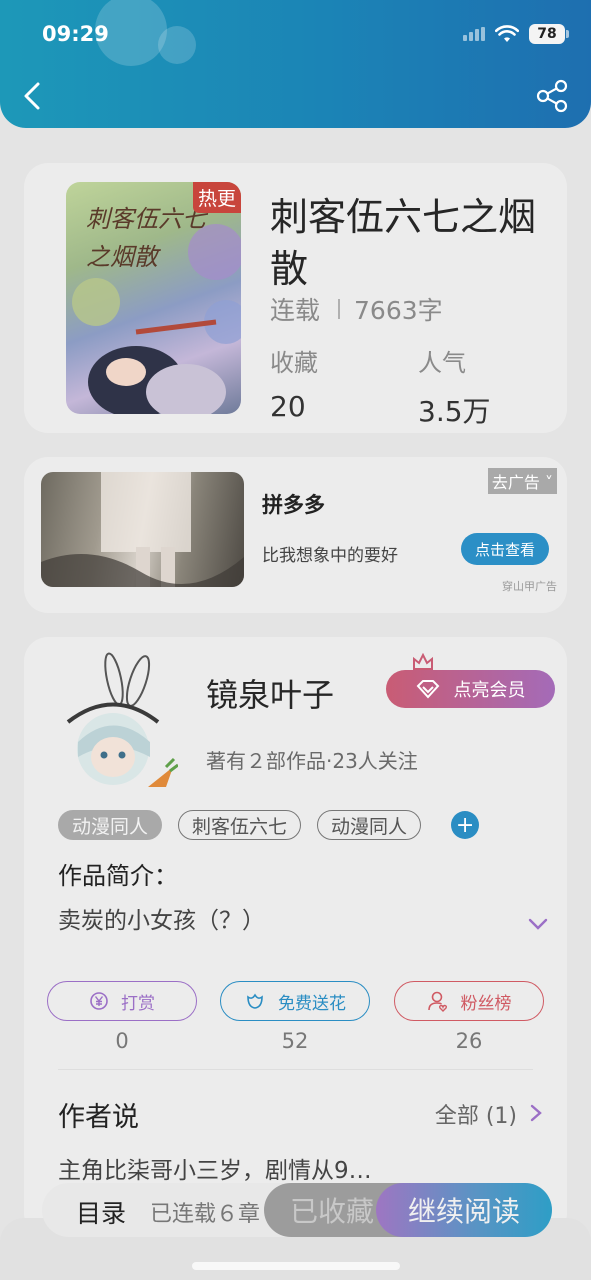 Image resolution: width=591 pixels, height=1280 pixels. Describe the element at coordinates (295, 1041) in the screenshot. I see `flower-count: 52` at that location.